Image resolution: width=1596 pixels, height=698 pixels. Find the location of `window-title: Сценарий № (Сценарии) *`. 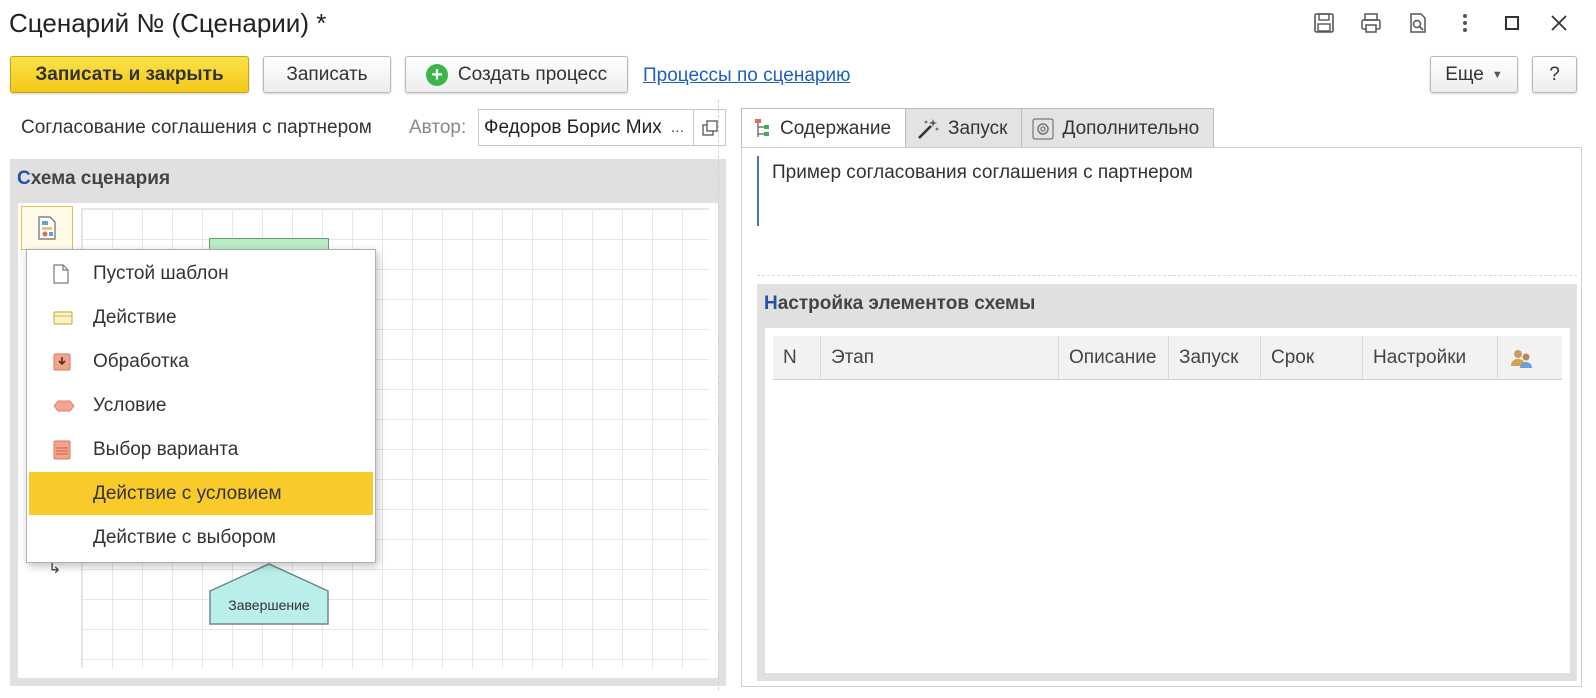

window-title: Сценарий № (Сценарии) * is located at coordinates (168, 23).